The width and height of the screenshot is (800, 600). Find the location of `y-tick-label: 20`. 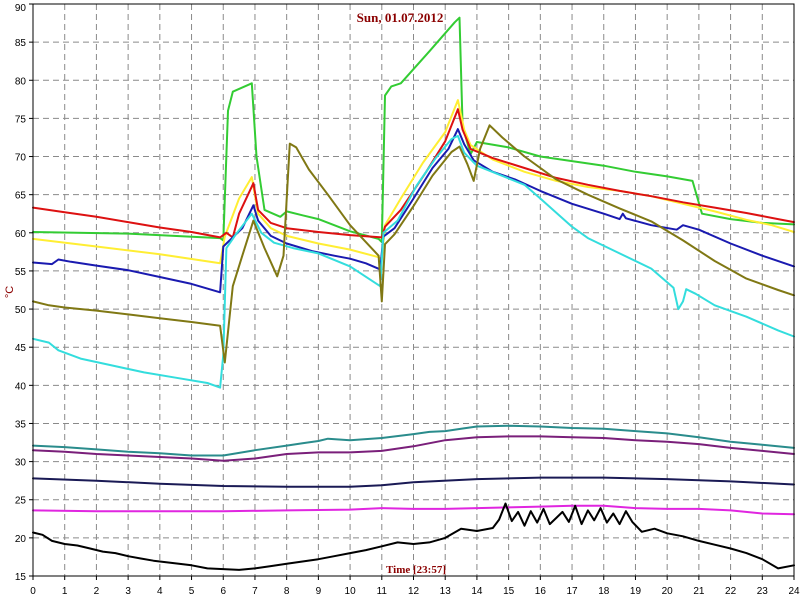

y-tick-label: 20 is located at coordinates (21, 539).